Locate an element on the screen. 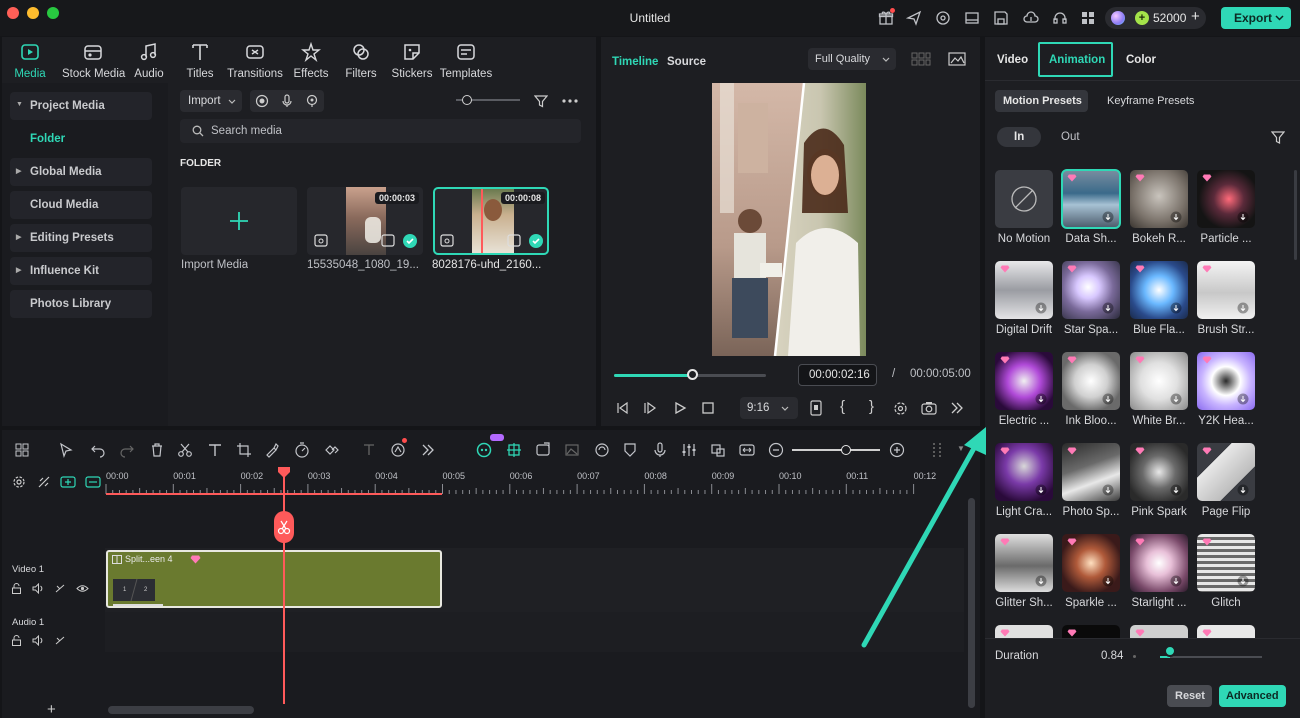 This screenshot has width=1300, height=718. motion-preset-y2k is located at coordinates (1226, 381).